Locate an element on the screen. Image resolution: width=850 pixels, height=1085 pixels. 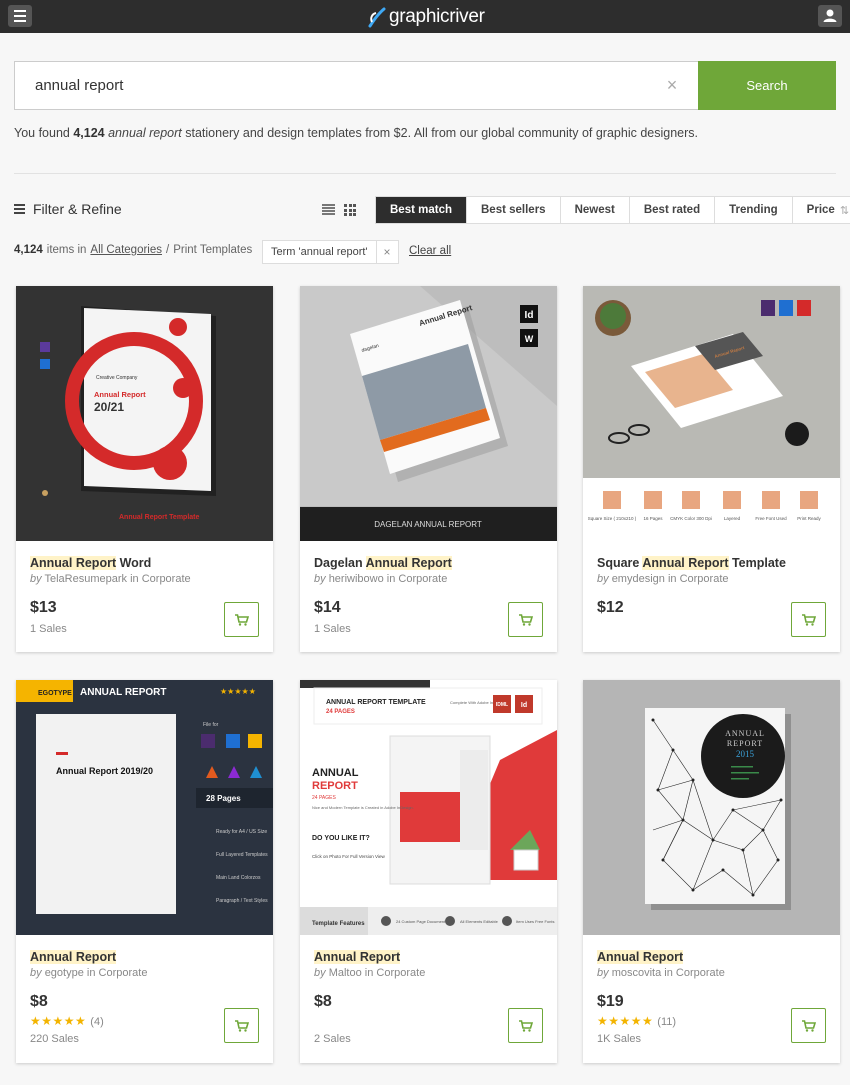
thumb-feature: Item Uses Free Fonts is located at coordinates (535, 921).